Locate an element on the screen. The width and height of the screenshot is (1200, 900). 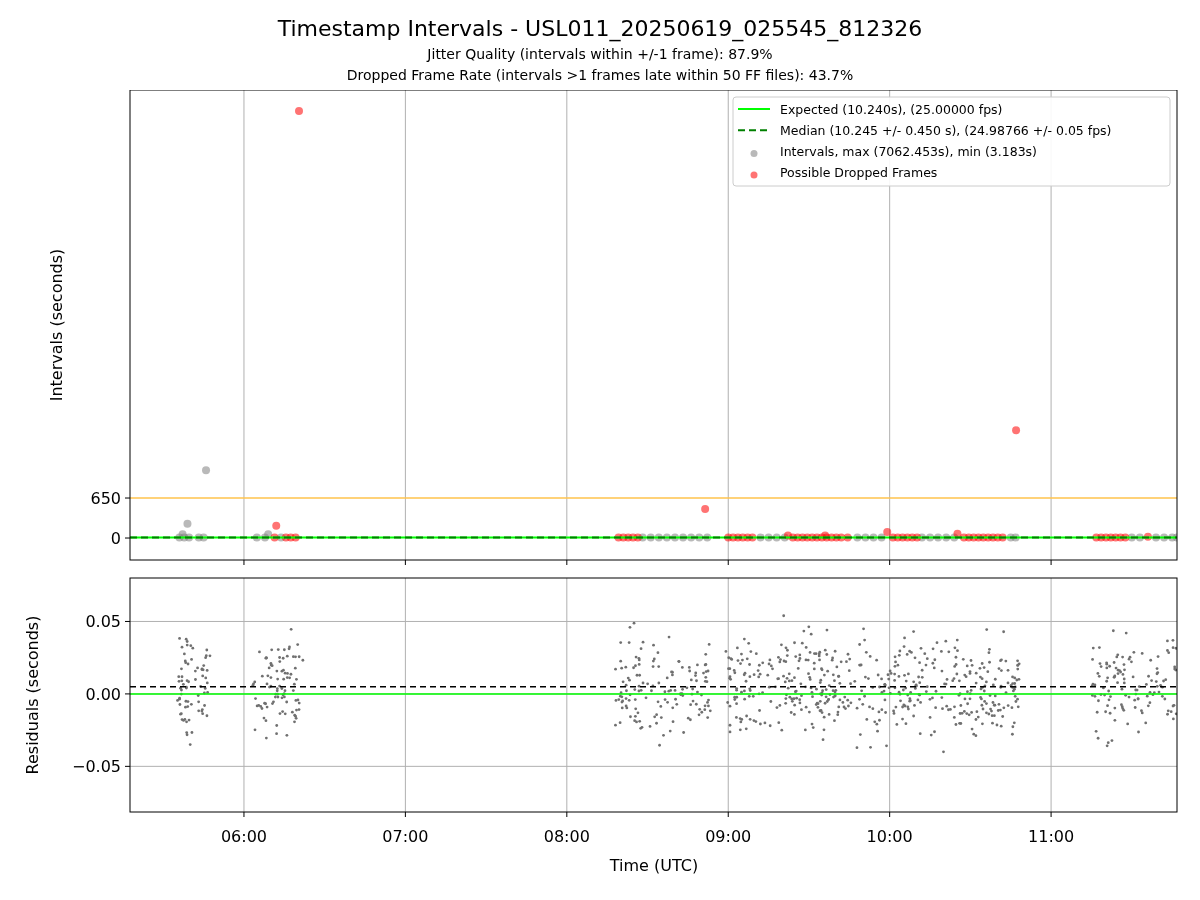
tick-label: 09:00 is located at coordinates (728, 836).